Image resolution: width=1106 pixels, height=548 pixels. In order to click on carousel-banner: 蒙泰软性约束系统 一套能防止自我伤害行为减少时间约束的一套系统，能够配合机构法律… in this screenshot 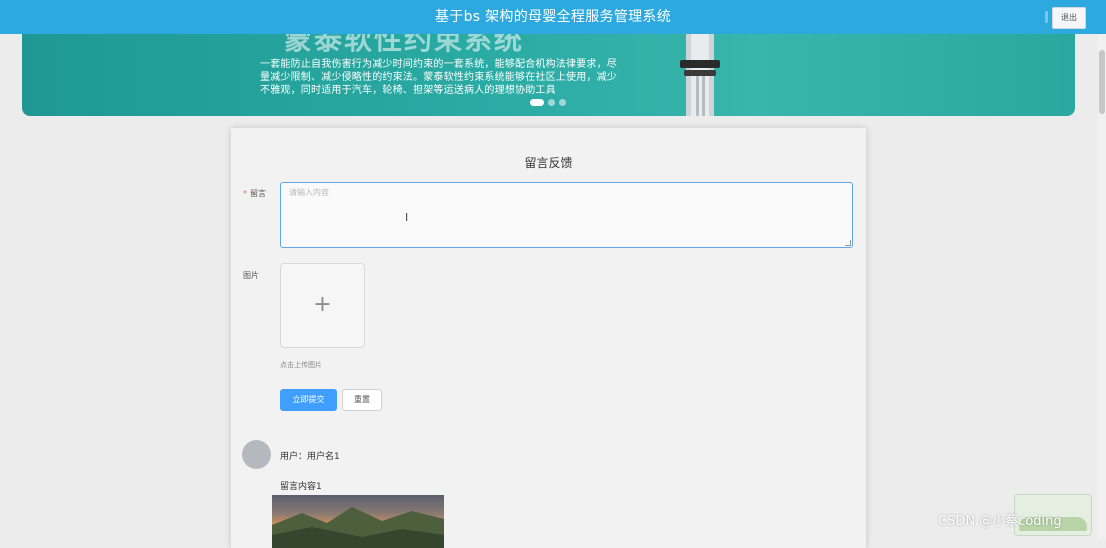, I will do `click(548, 75)`.